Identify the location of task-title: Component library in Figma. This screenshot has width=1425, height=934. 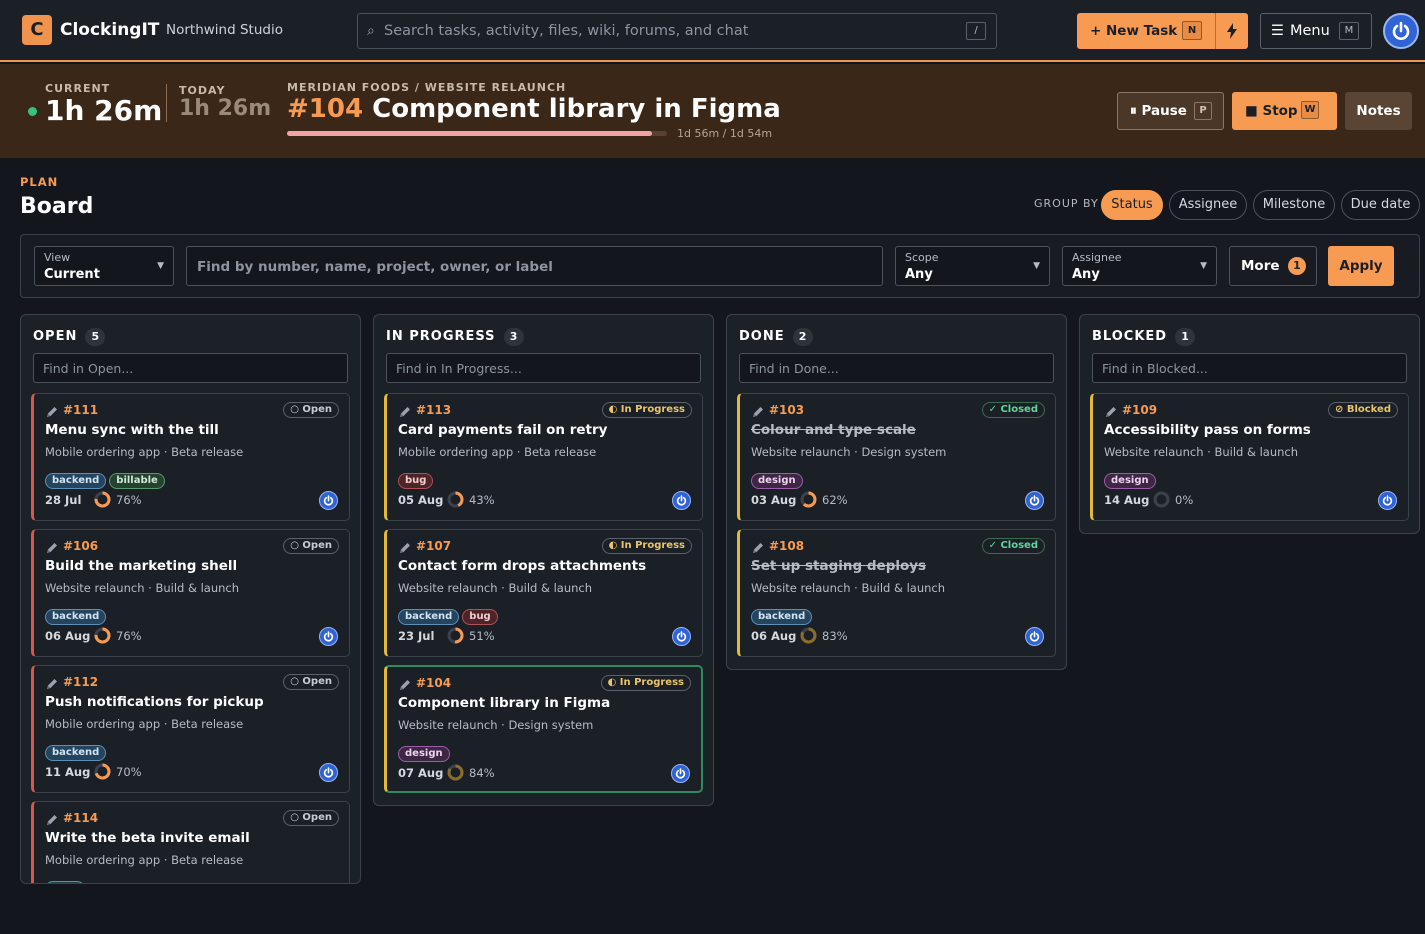
(504, 703).